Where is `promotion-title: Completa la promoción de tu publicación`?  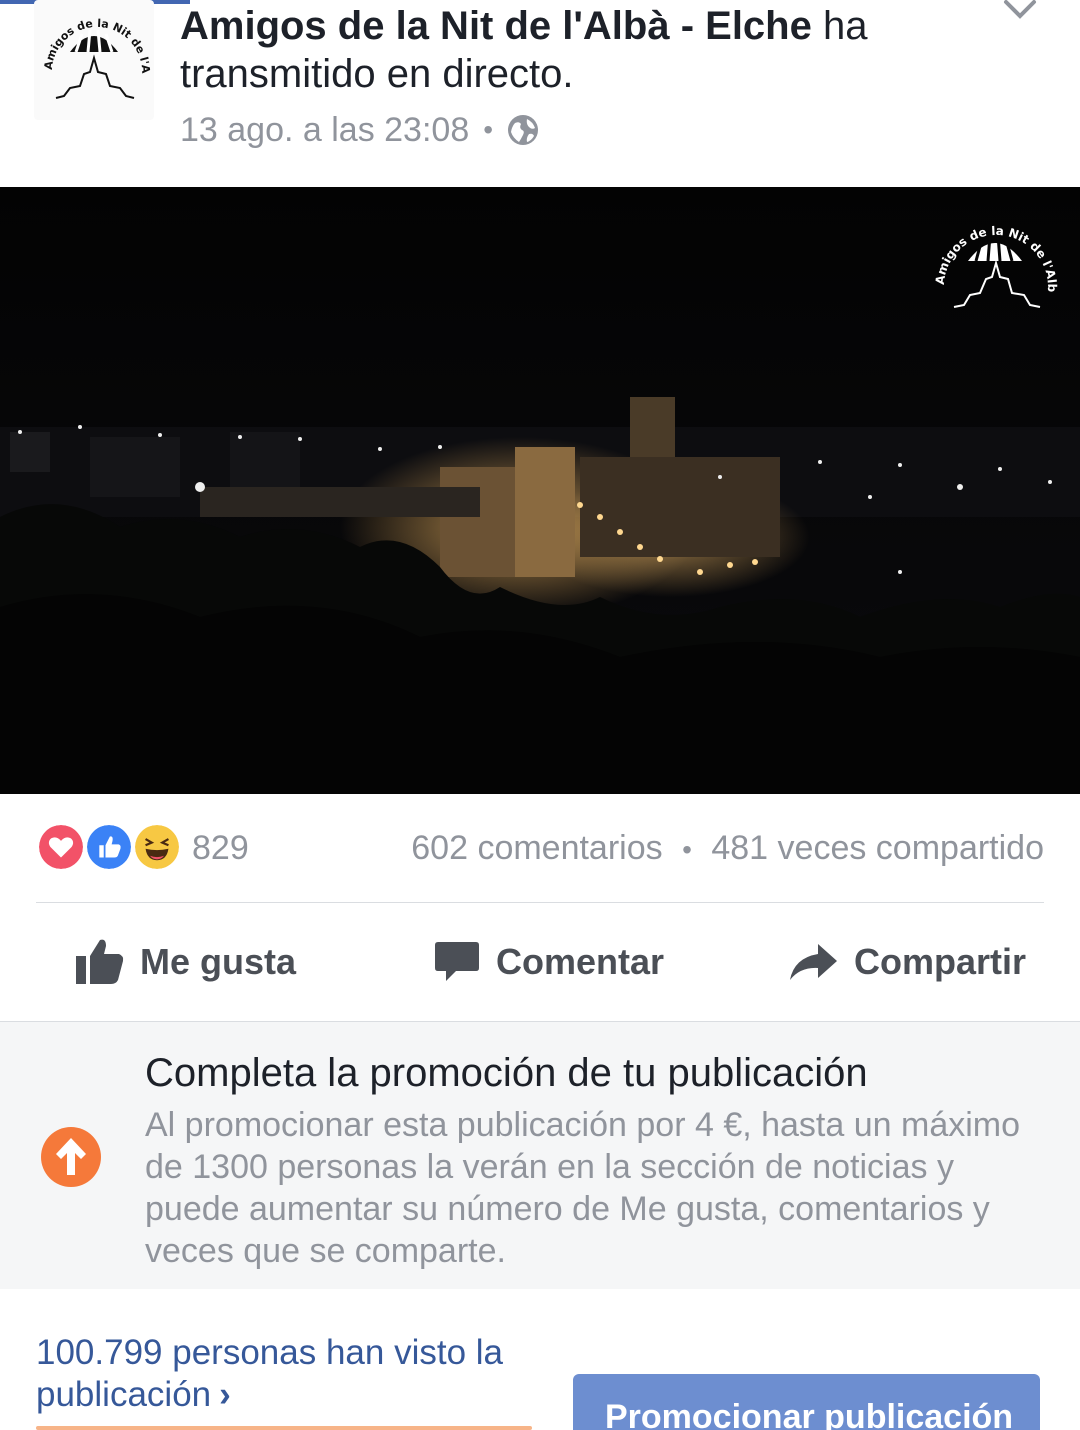 promotion-title: Completa la promoción de tu publicación is located at coordinates (506, 1073).